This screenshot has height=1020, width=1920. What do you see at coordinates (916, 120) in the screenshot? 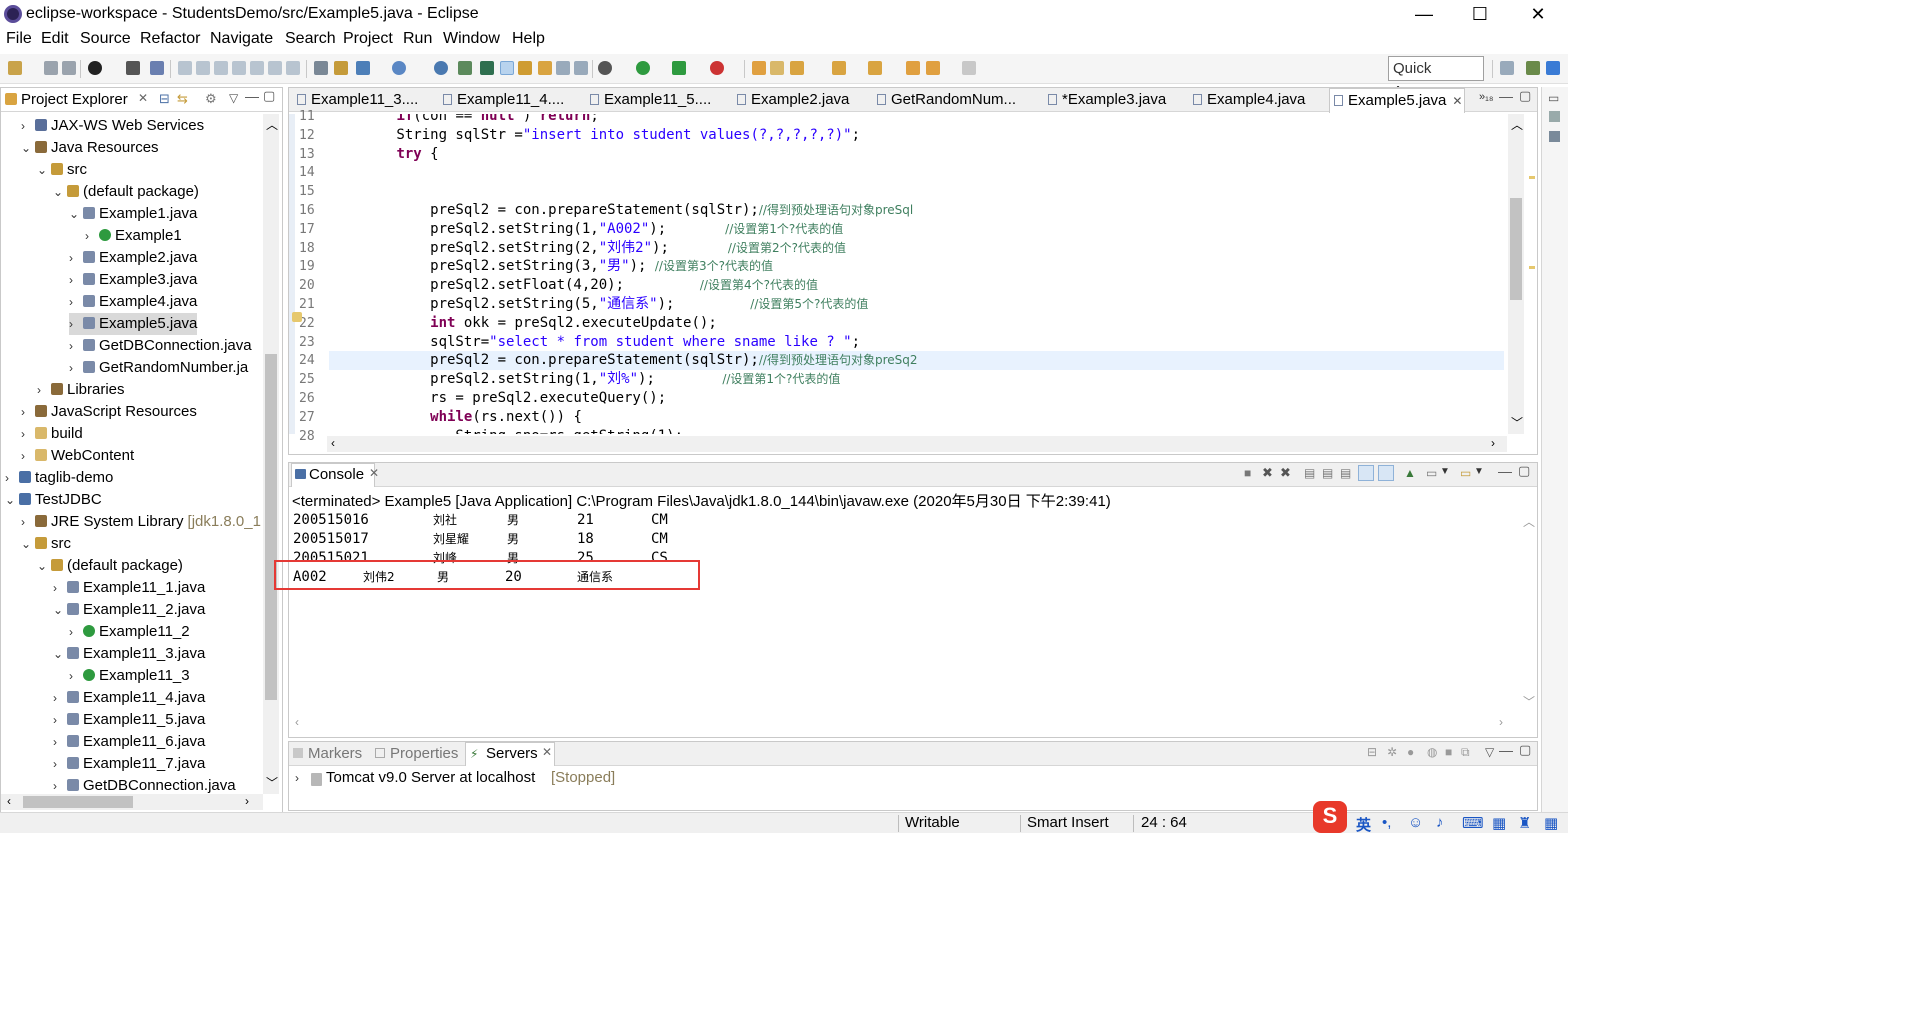
I see `code-line: if(con == null ) return;` at bounding box center [916, 120].